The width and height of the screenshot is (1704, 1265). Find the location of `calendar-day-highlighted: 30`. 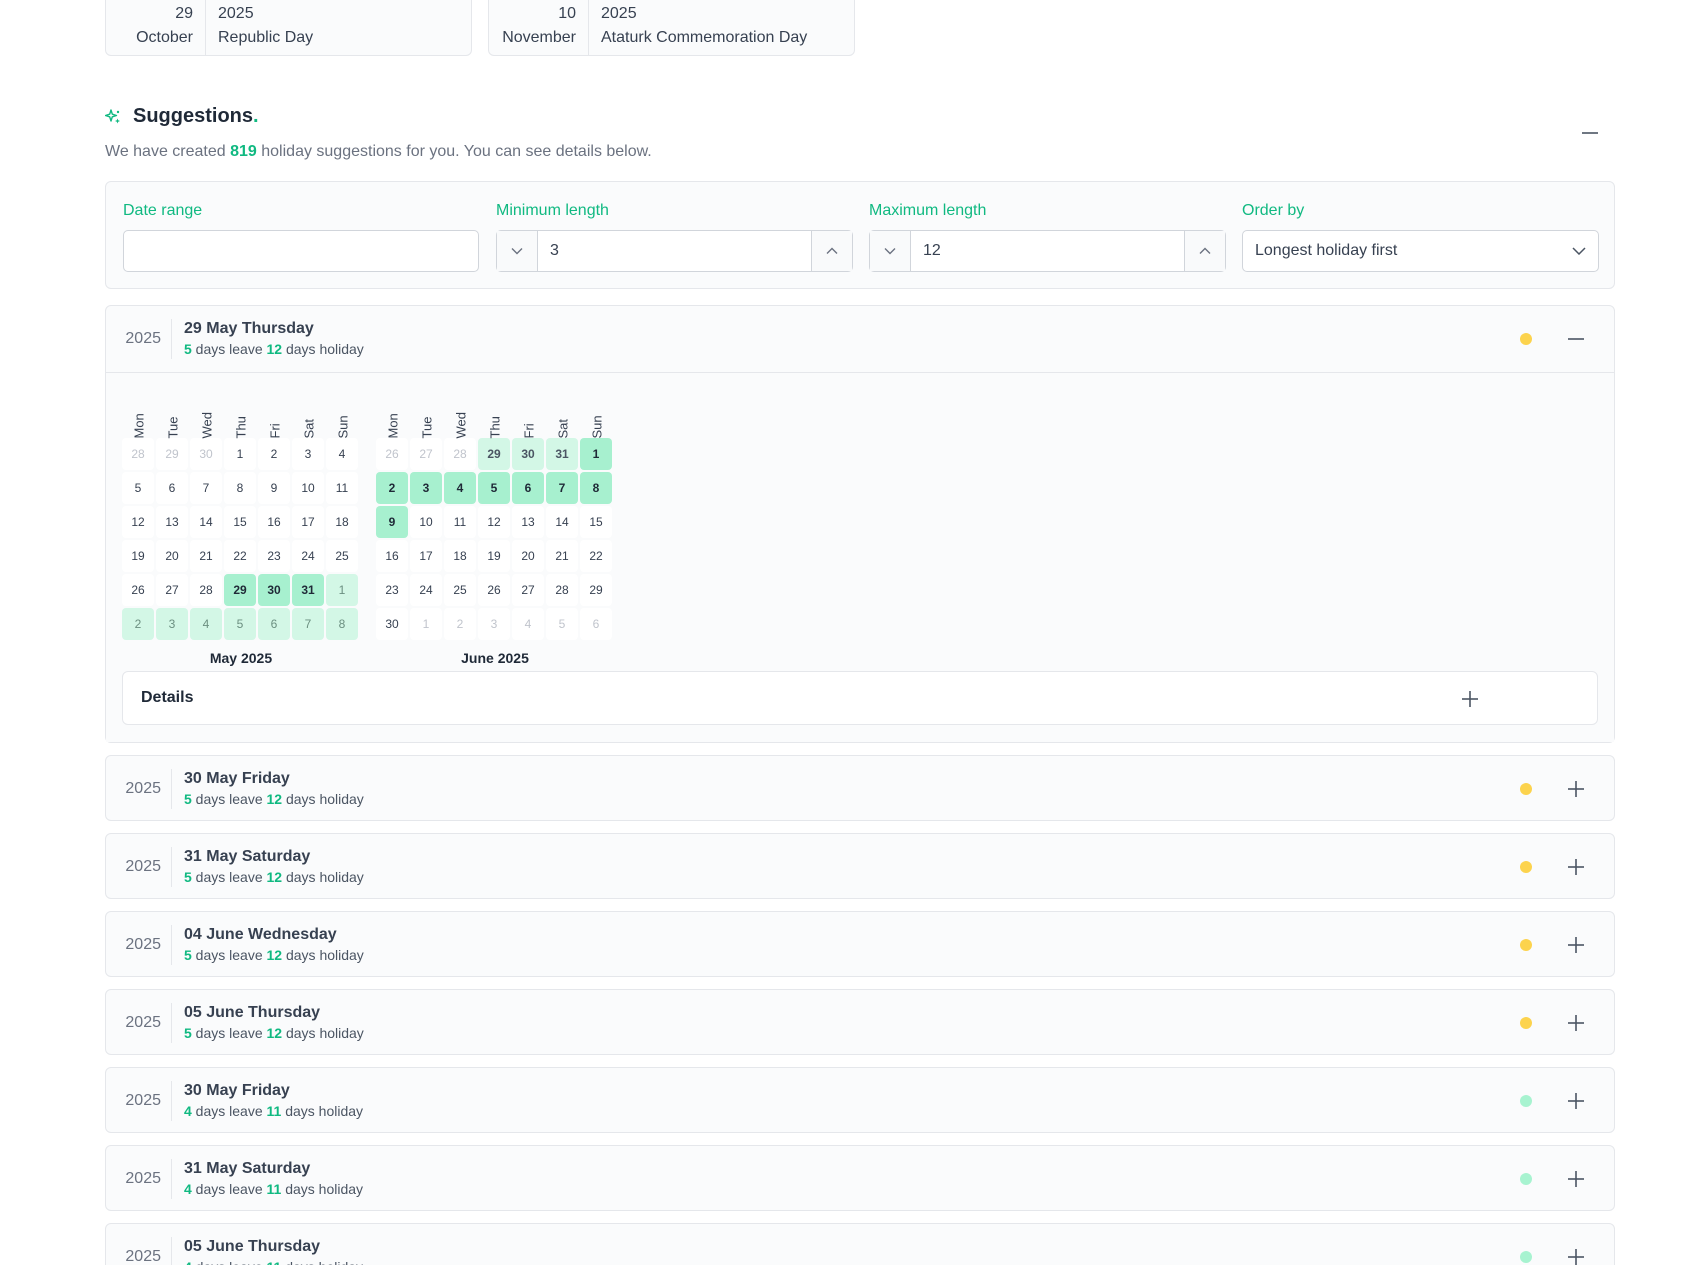

calendar-day-highlighted: 30 is located at coordinates (274, 590).